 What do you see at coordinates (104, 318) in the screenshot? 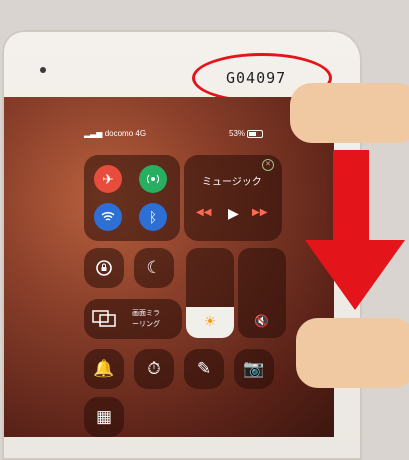
I see `screen-mirroring-icon` at bounding box center [104, 318].